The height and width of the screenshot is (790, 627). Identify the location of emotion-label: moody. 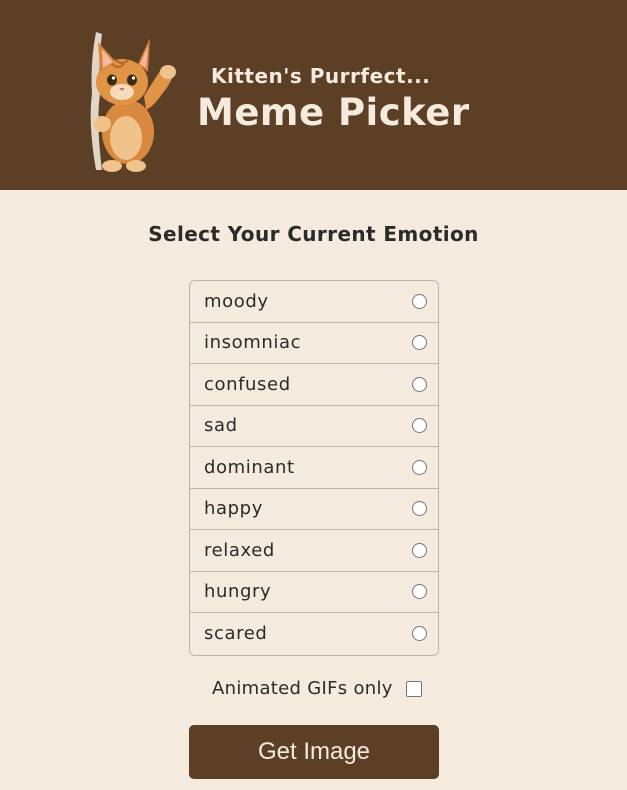
(236, 301).